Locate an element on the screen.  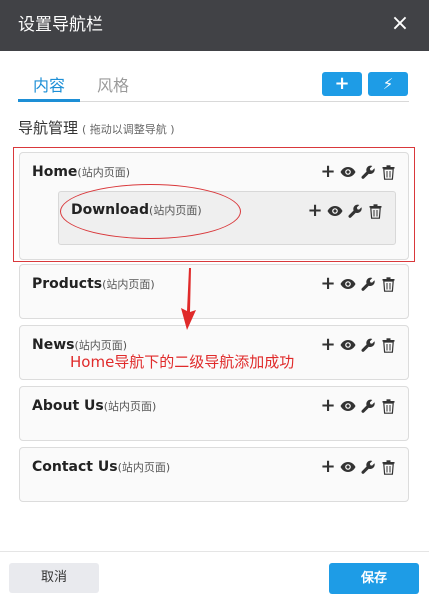
quick-action-button: ⚡ is located at coordinates (388, 84).